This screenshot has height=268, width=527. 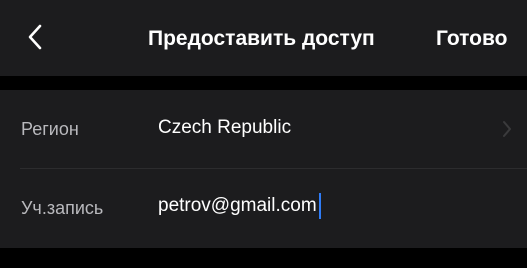 What do you see at coordinates (62, 208) in the screenshot?
I see `account-label: Уч.запись` at bounding box center [62, 208].